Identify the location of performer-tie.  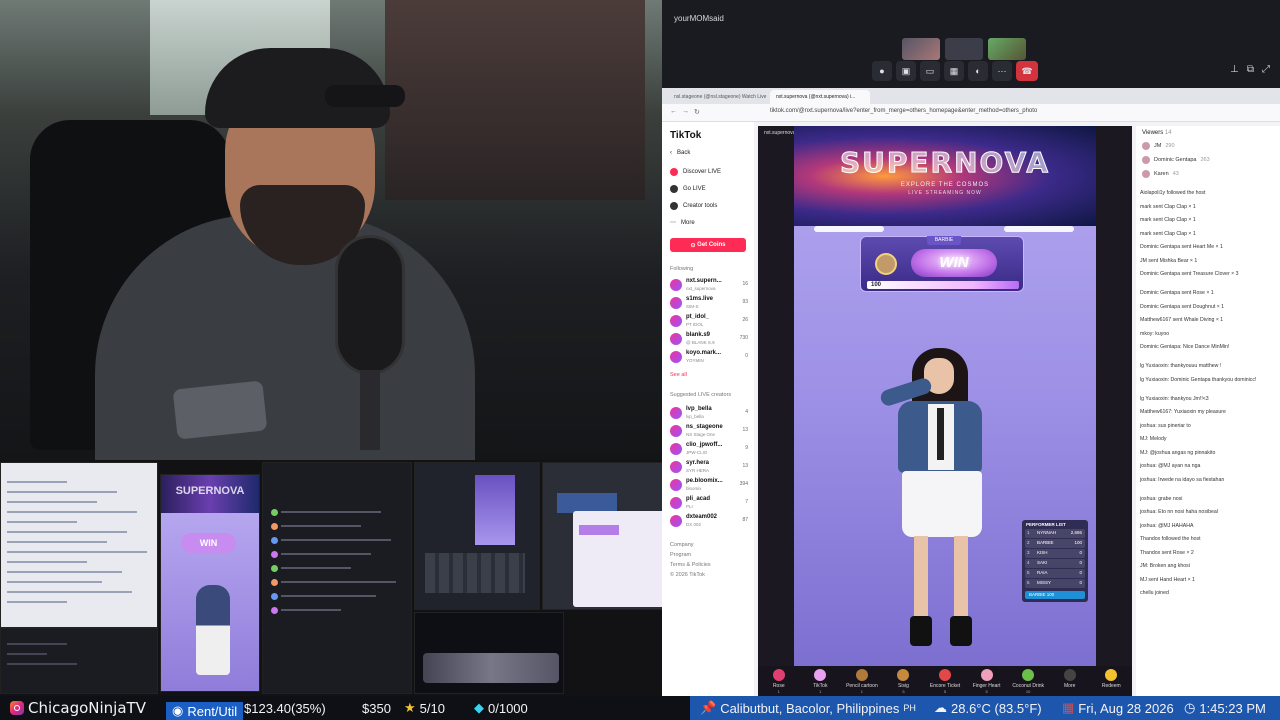
(940, 434).